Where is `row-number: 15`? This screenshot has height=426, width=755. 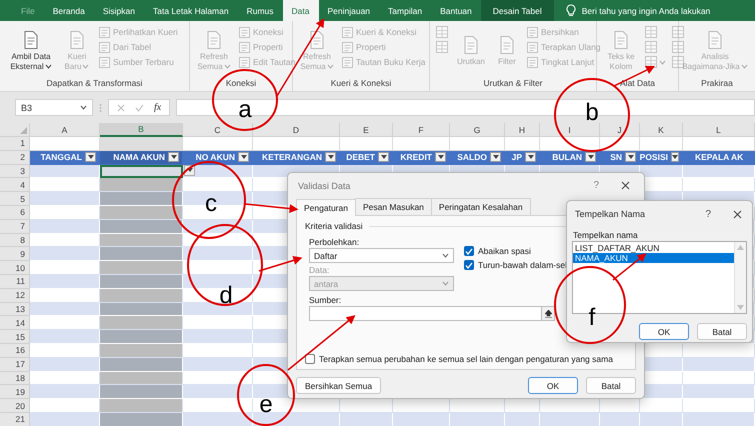
row-number: 15 is located at coordinates (15, 337).